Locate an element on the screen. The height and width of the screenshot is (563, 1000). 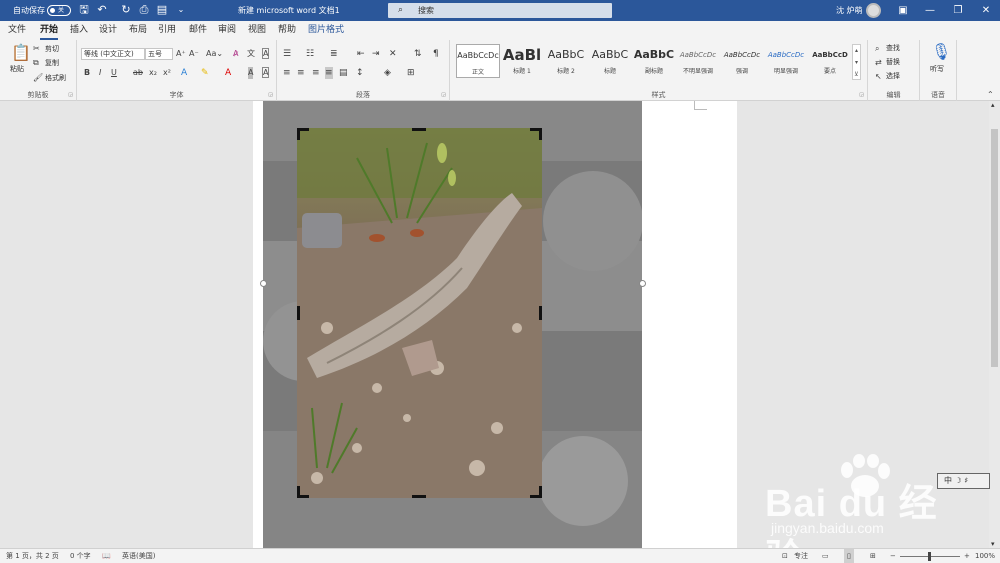
zoom-level: 100% is located at coordinates (985, 556).